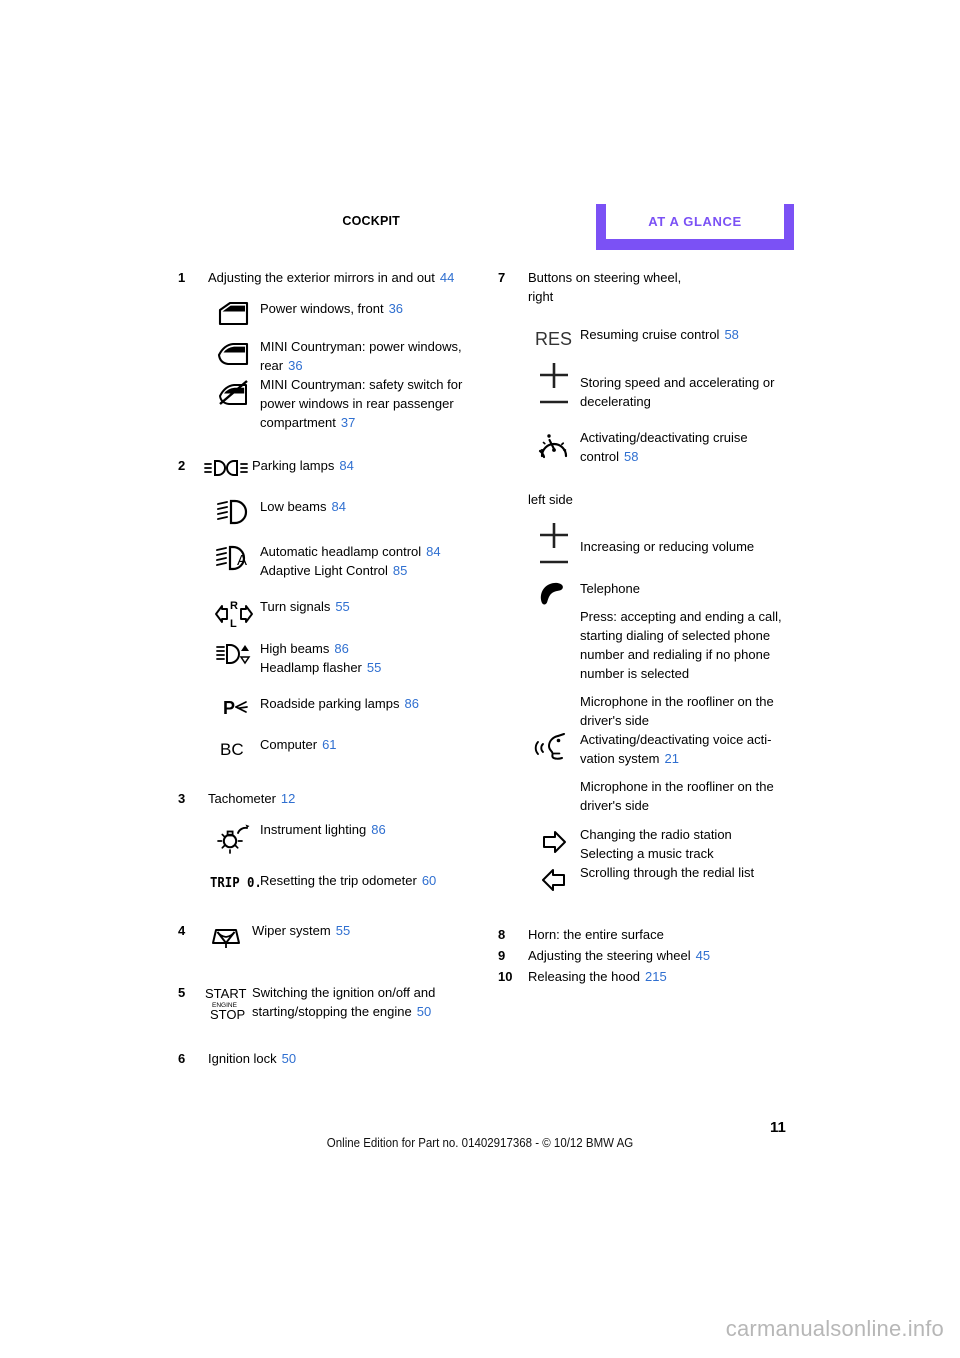  I want to click on svg-text: L, so click(233, 623).